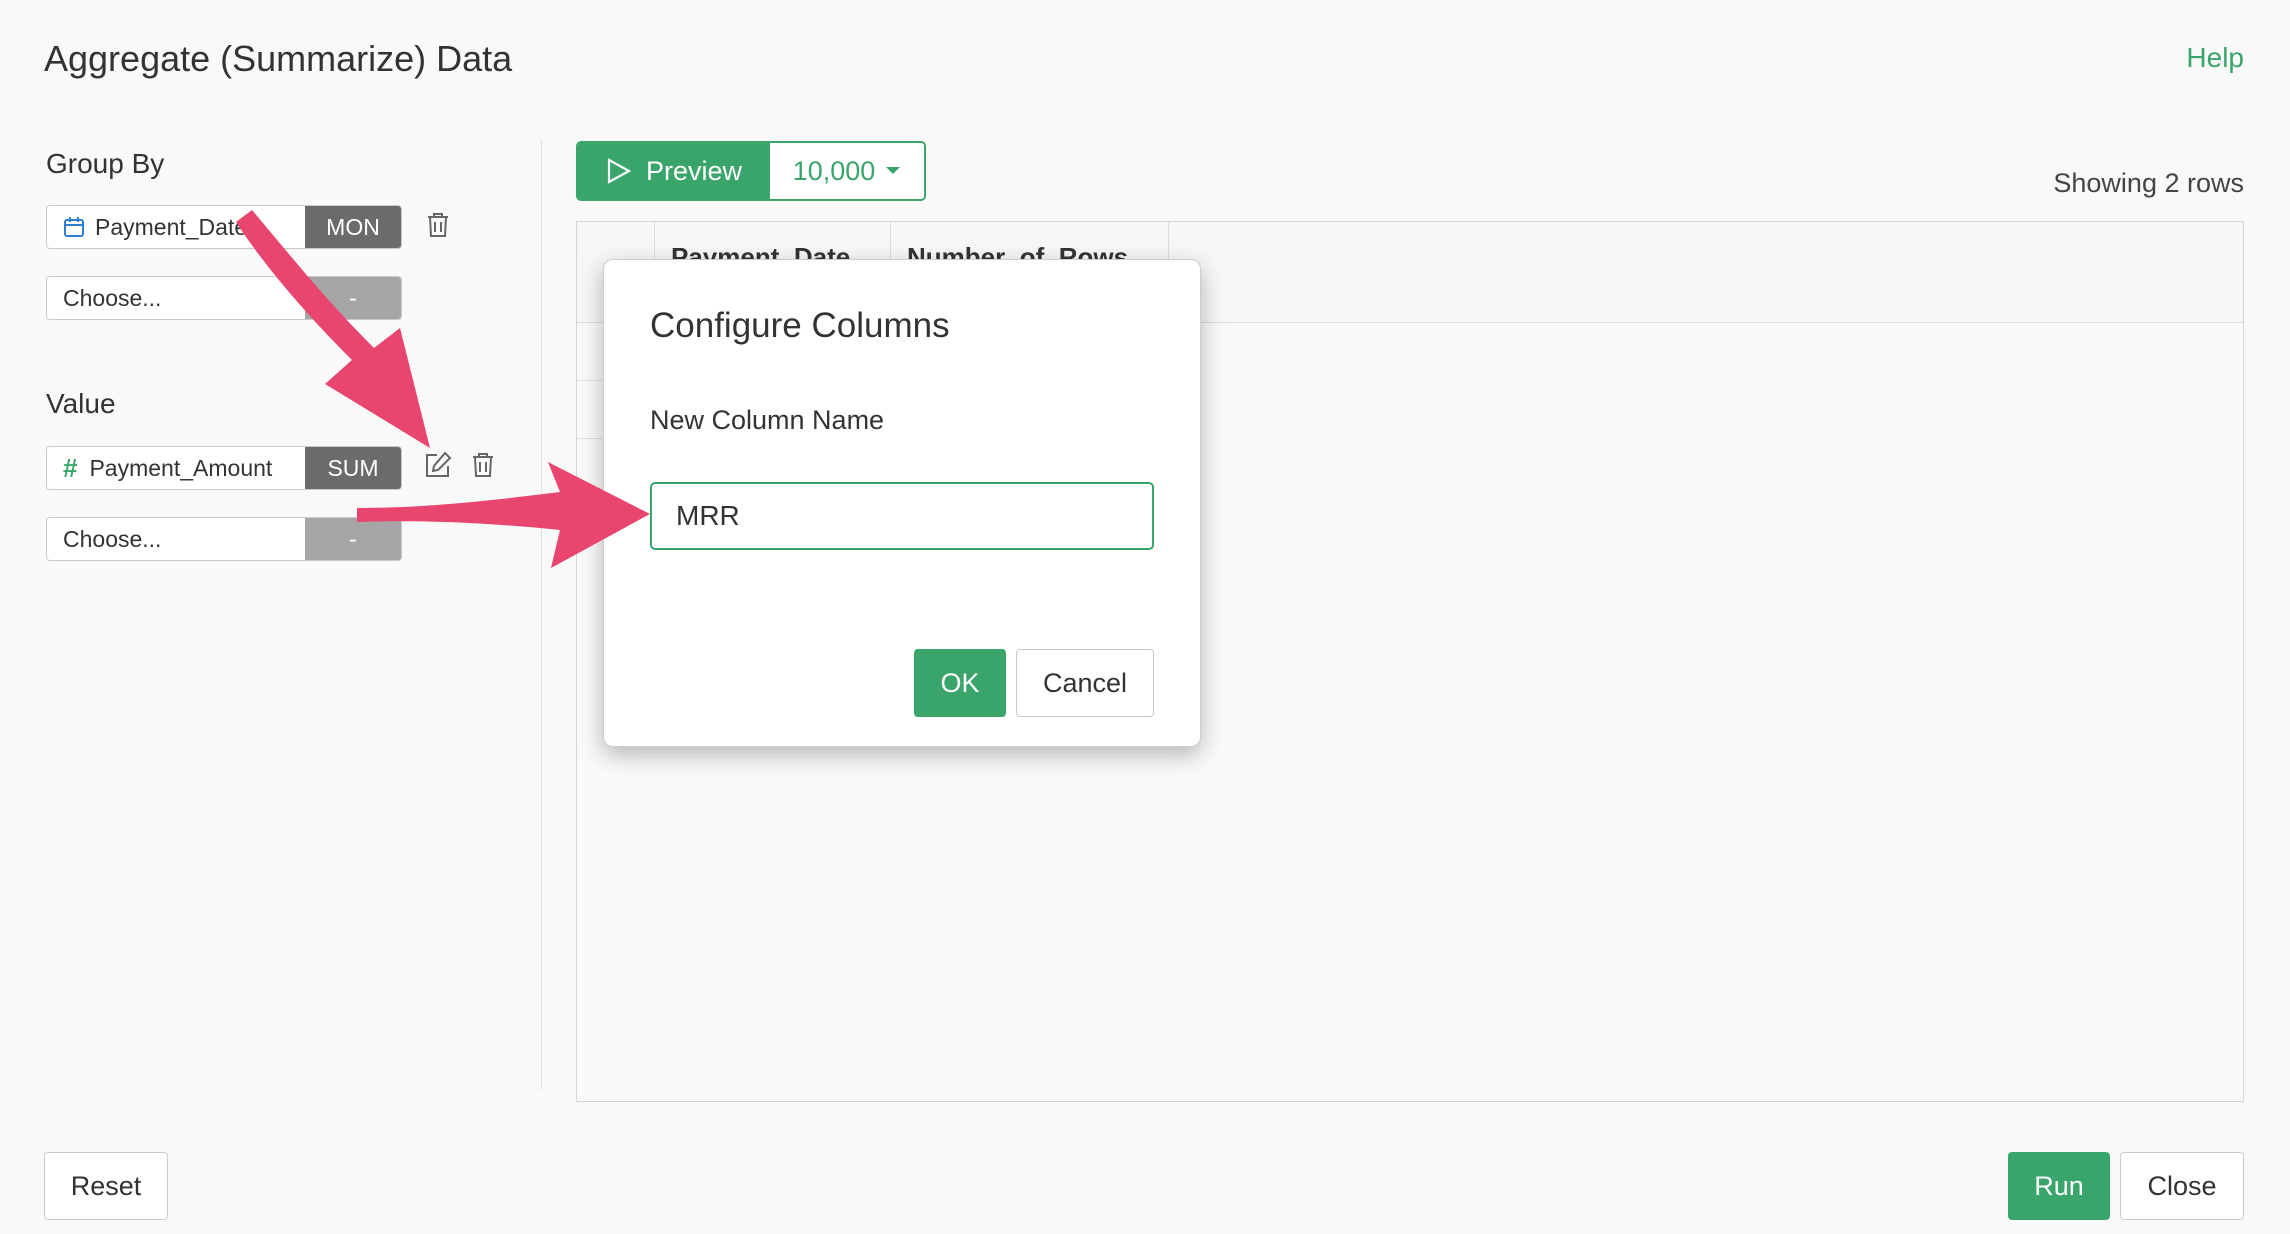 This screenshot has height=1234, width=2290. Describe the element at coordinates (353, 298) in the screenshot. I see `group-by-agg-empty: -` at that location.